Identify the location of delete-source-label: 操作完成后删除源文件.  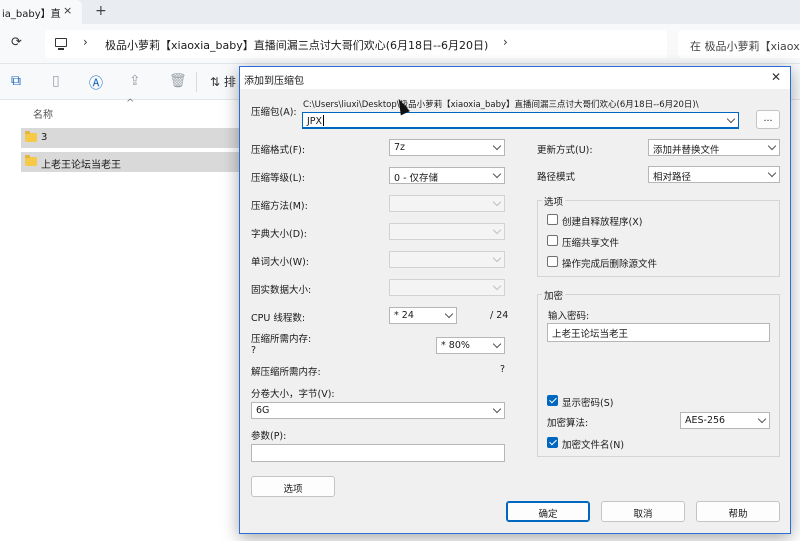
(610, 264).